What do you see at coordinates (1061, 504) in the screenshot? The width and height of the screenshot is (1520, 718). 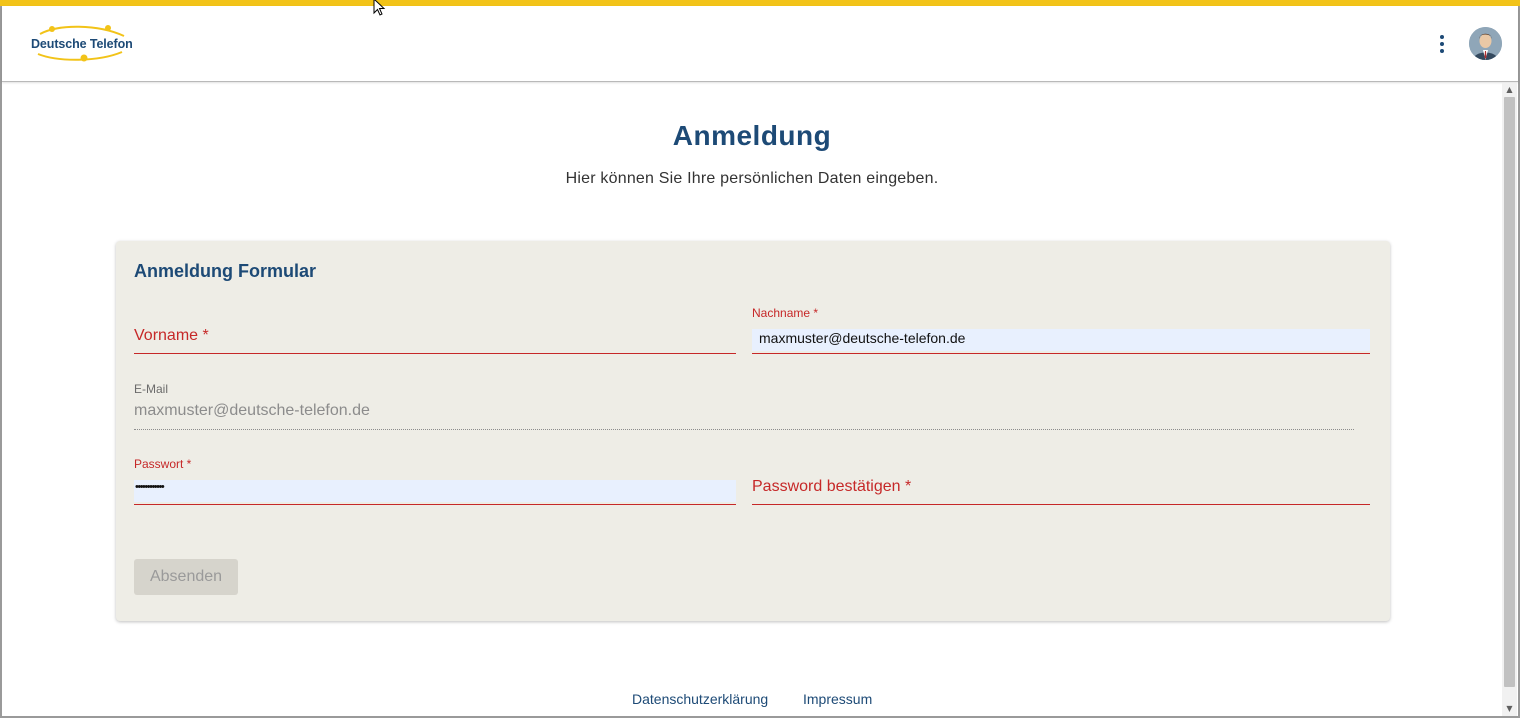 I see `passwort-bestaetigen-underline` at bounding box center [1061, 504].